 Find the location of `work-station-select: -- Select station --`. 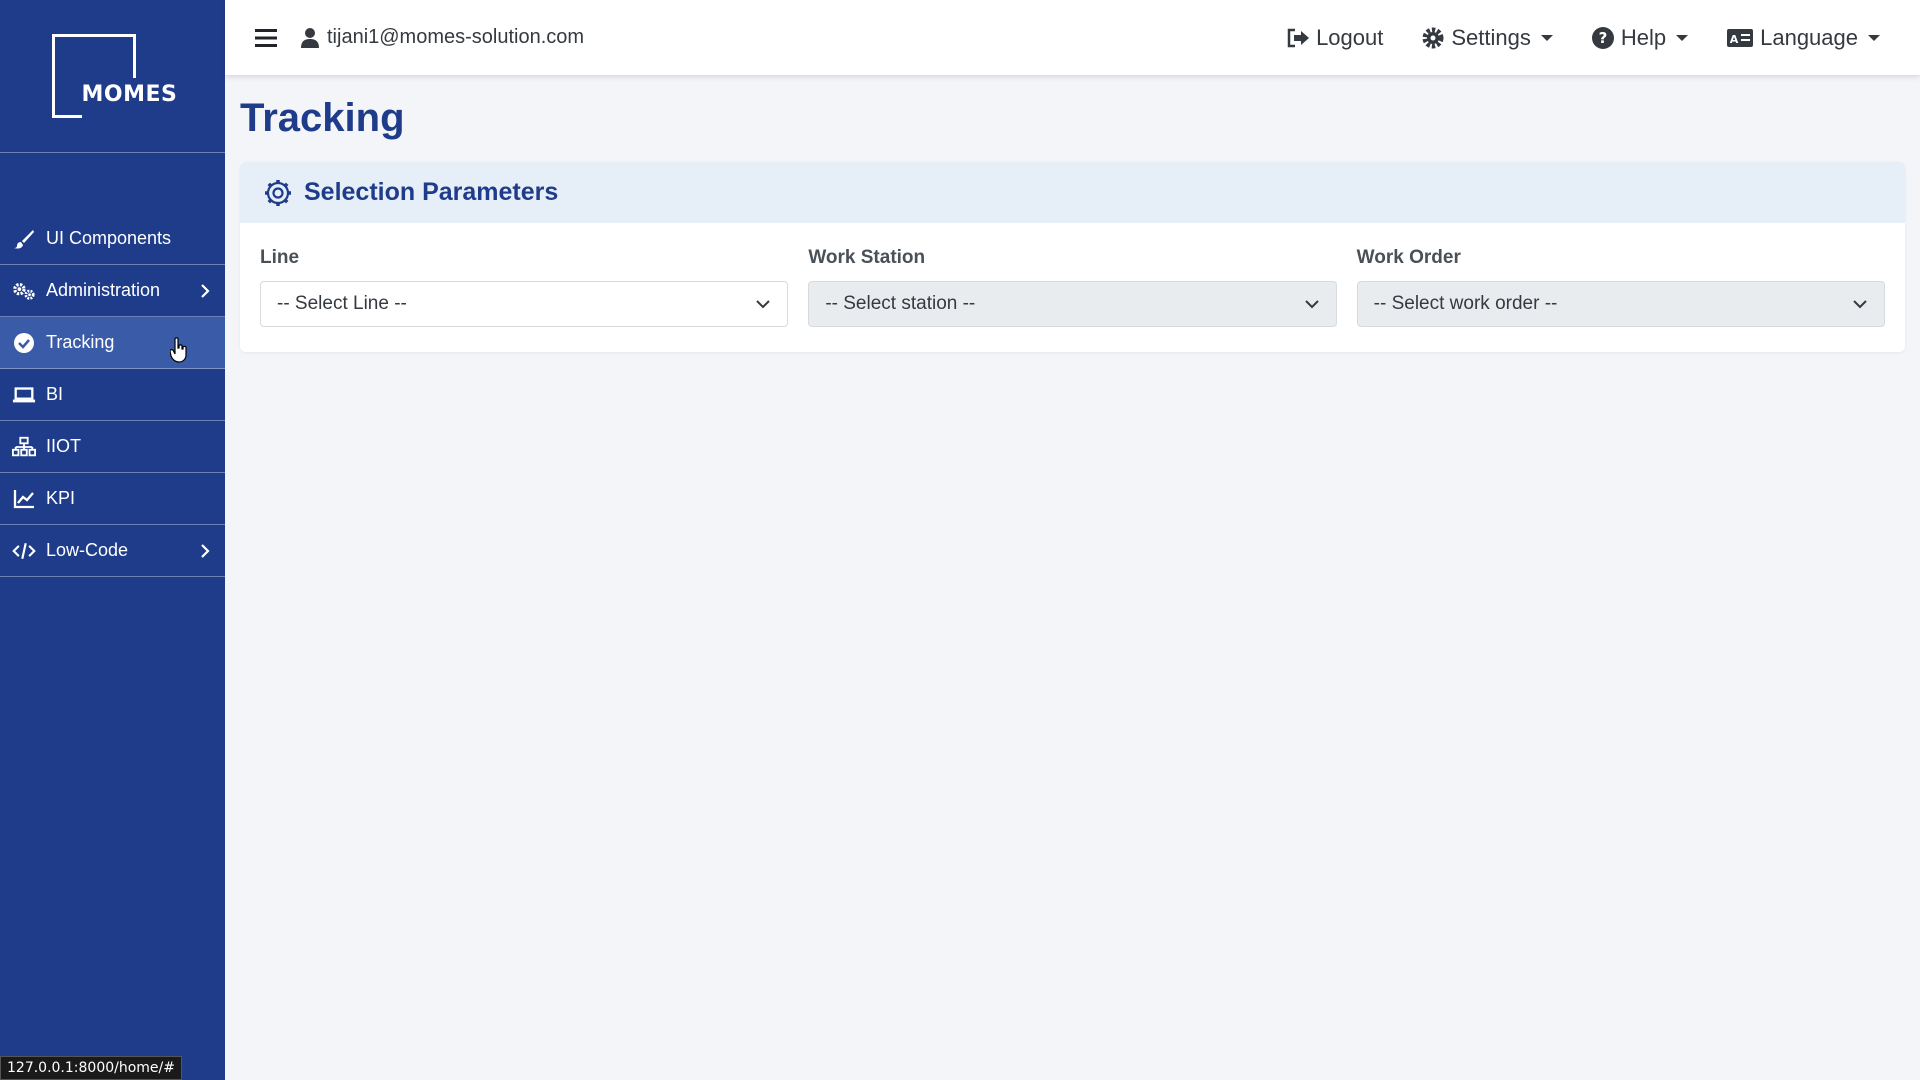

work-station-select: -- Select station -- is located at coordinates (1072, 304).